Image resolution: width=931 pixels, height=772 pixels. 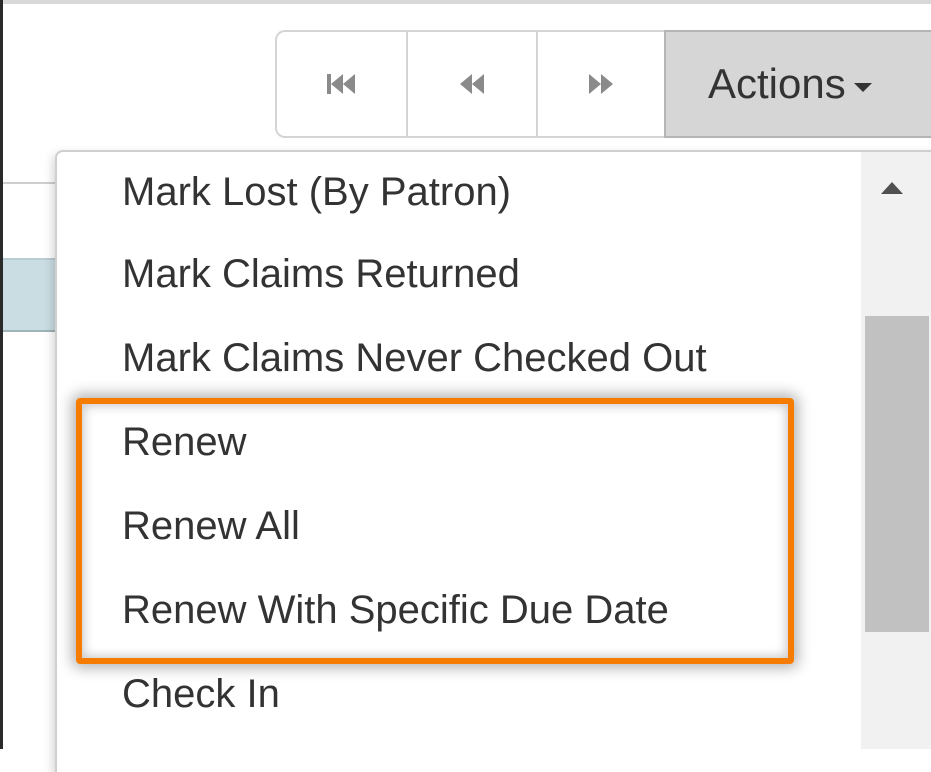 I want to click on selected-table-row, so click(x=33, y=295).